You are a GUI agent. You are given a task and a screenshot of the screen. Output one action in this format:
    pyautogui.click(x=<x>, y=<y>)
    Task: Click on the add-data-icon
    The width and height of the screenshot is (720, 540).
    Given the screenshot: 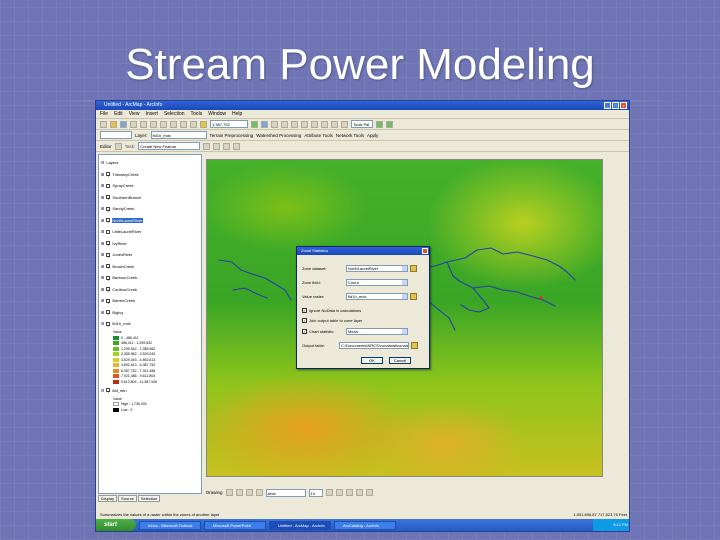 What is the action you would take?
    pyautogui.click(x=203, y=124)
    